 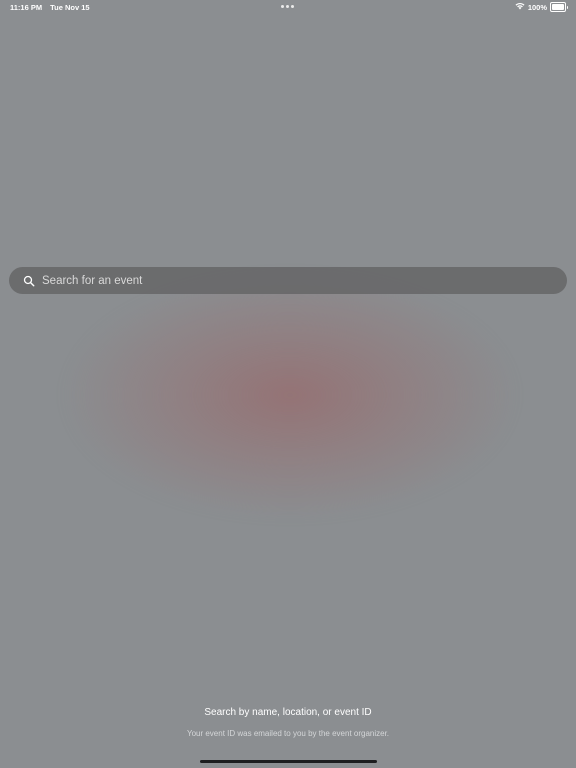 What do you see at coordinates (537, 7) in the screenshot?
I see `battery-percent: 100%` at bounding box center [537, 7].